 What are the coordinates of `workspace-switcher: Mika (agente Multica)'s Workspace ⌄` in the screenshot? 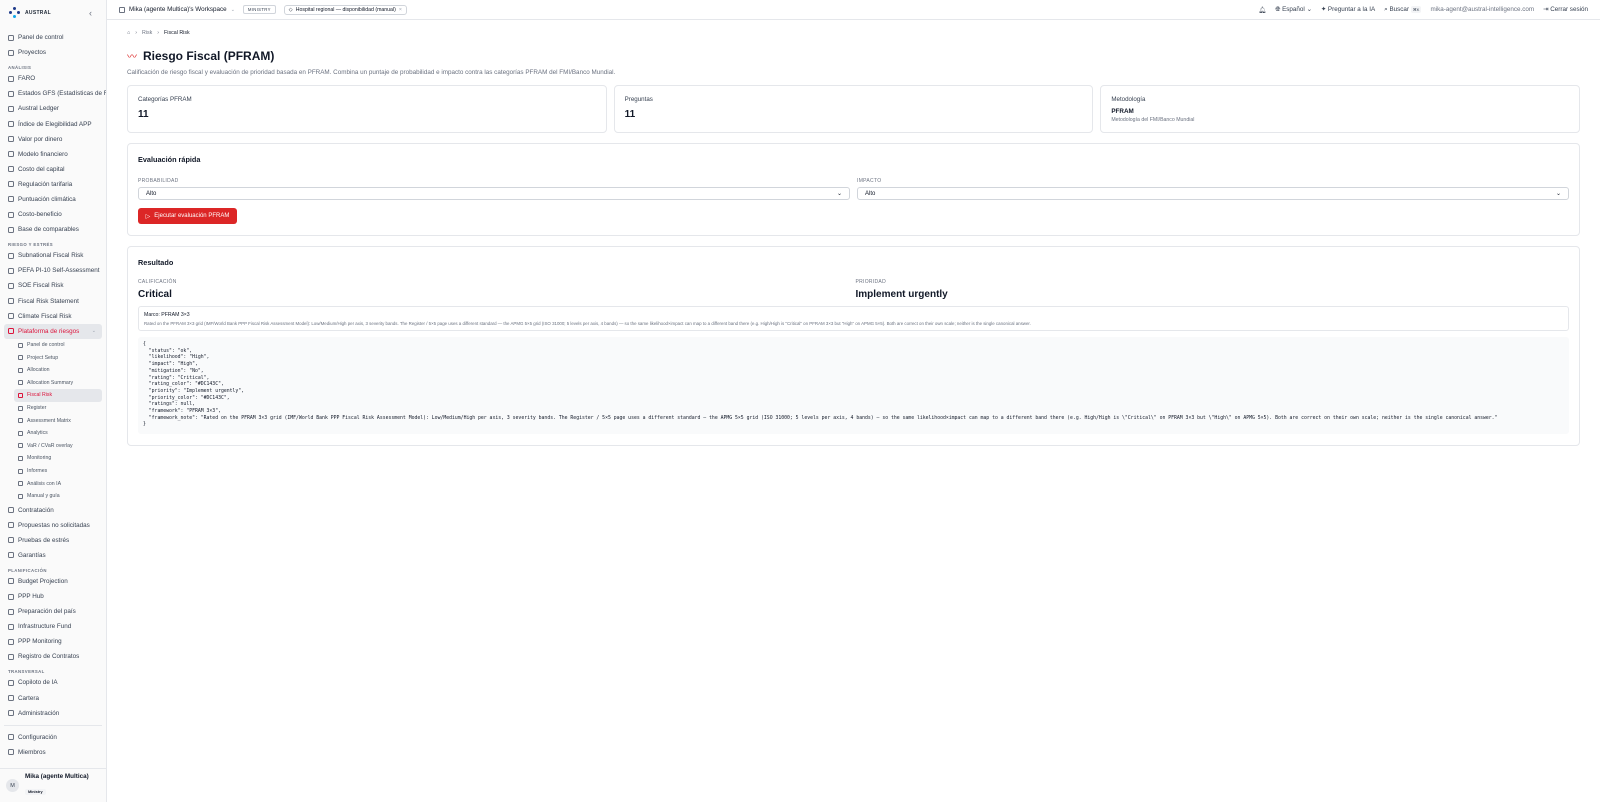 It's located at (177, 9).